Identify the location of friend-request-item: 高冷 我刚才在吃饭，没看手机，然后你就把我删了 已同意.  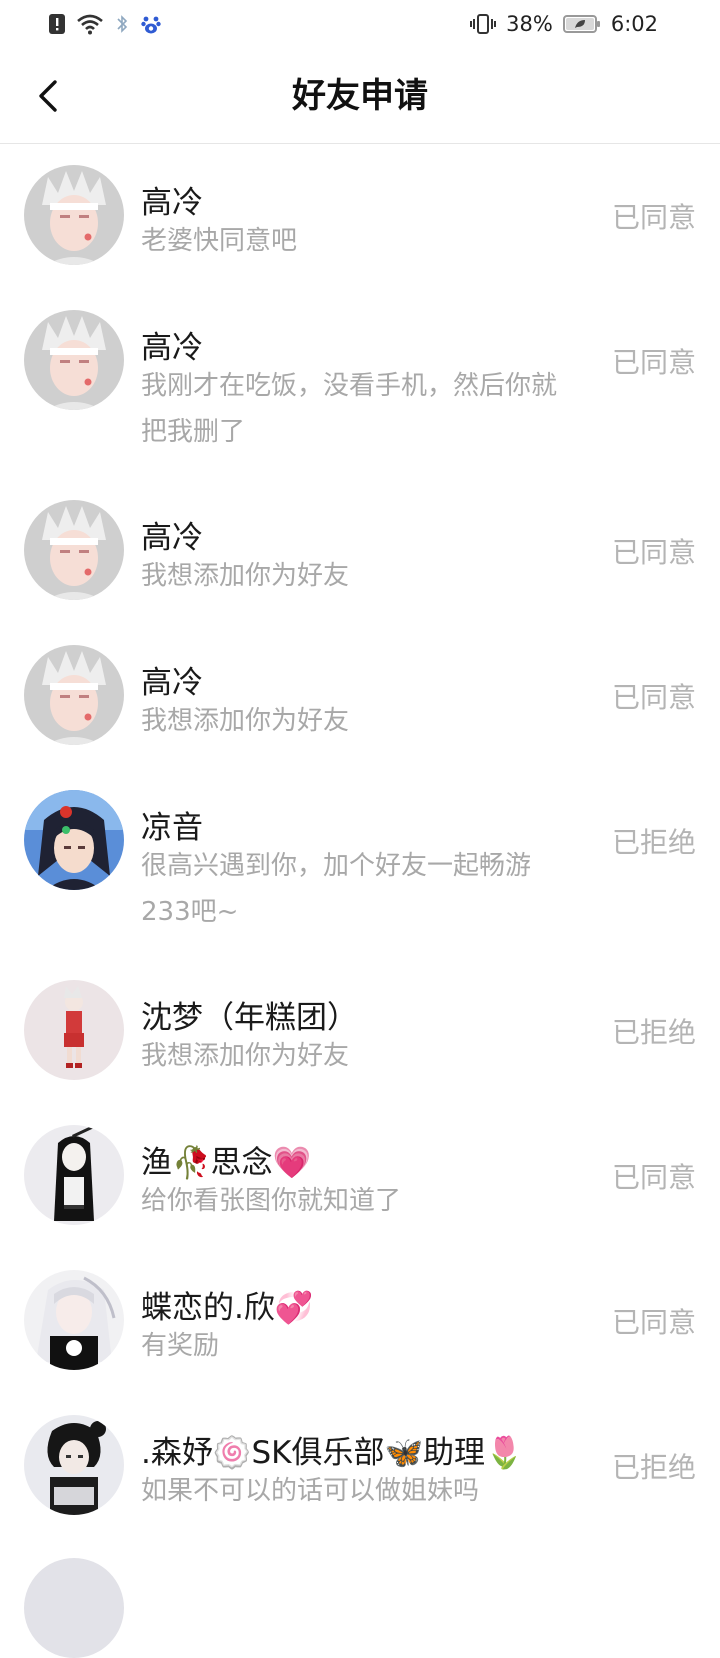
(360, 385).